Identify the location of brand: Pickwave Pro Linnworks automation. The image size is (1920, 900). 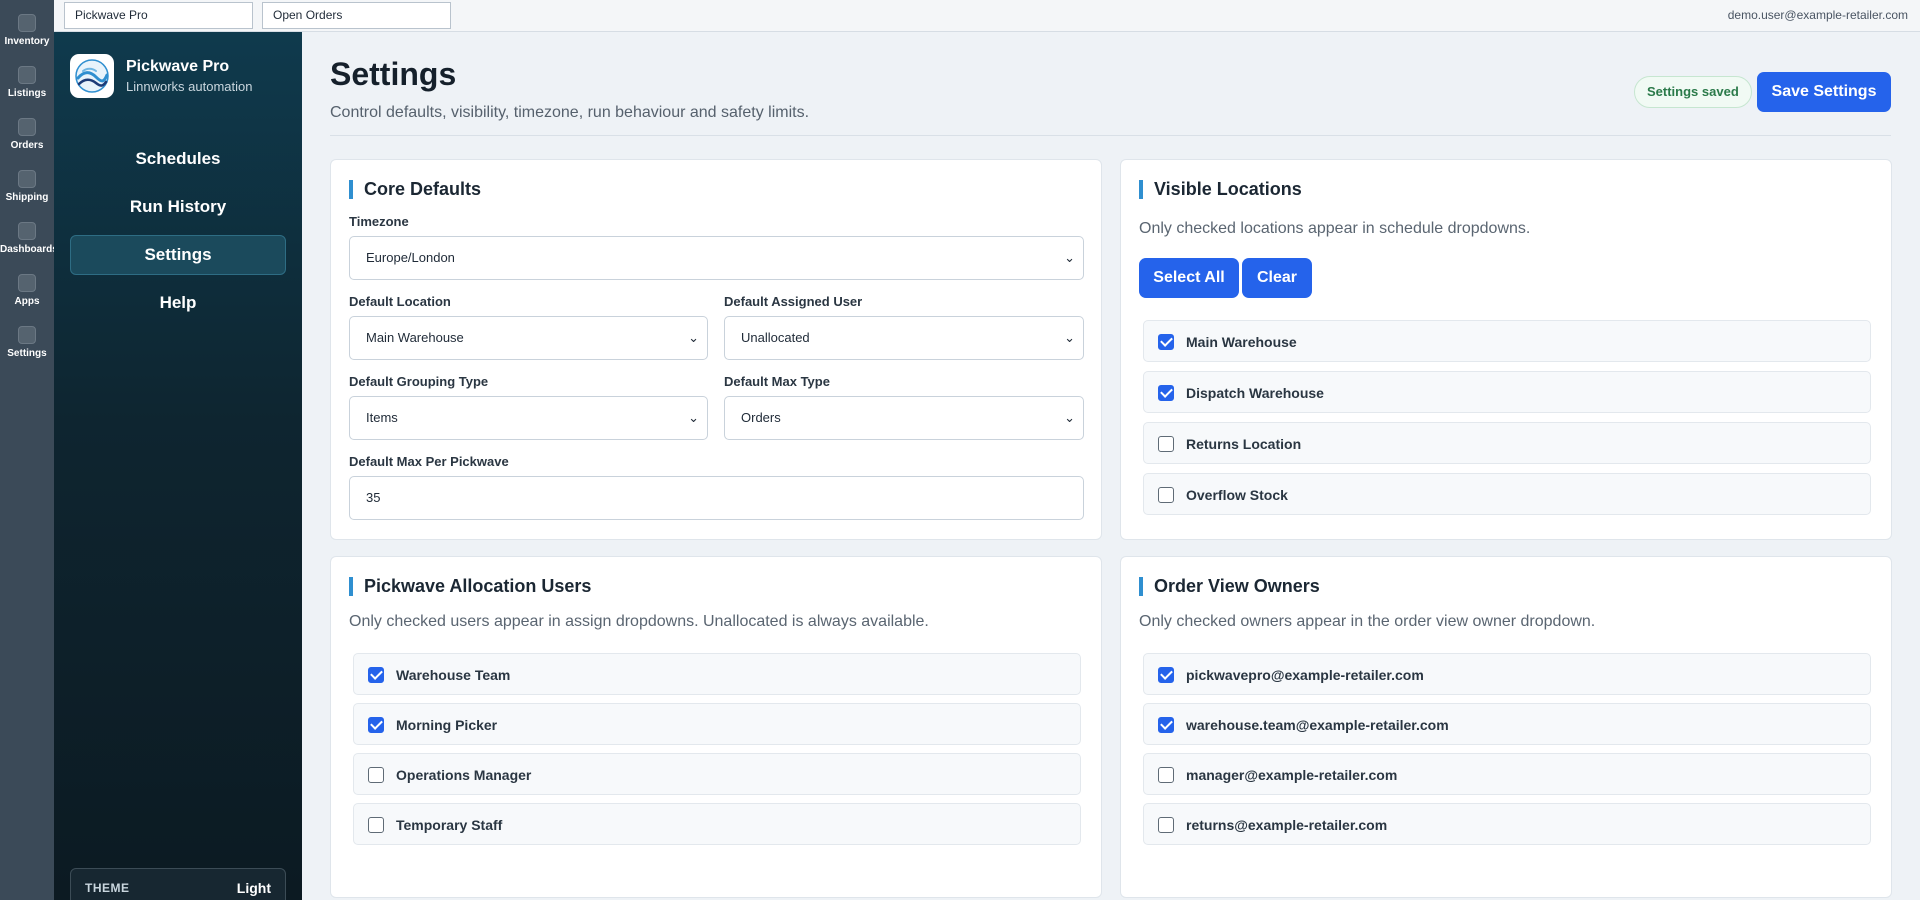
(161, 76).